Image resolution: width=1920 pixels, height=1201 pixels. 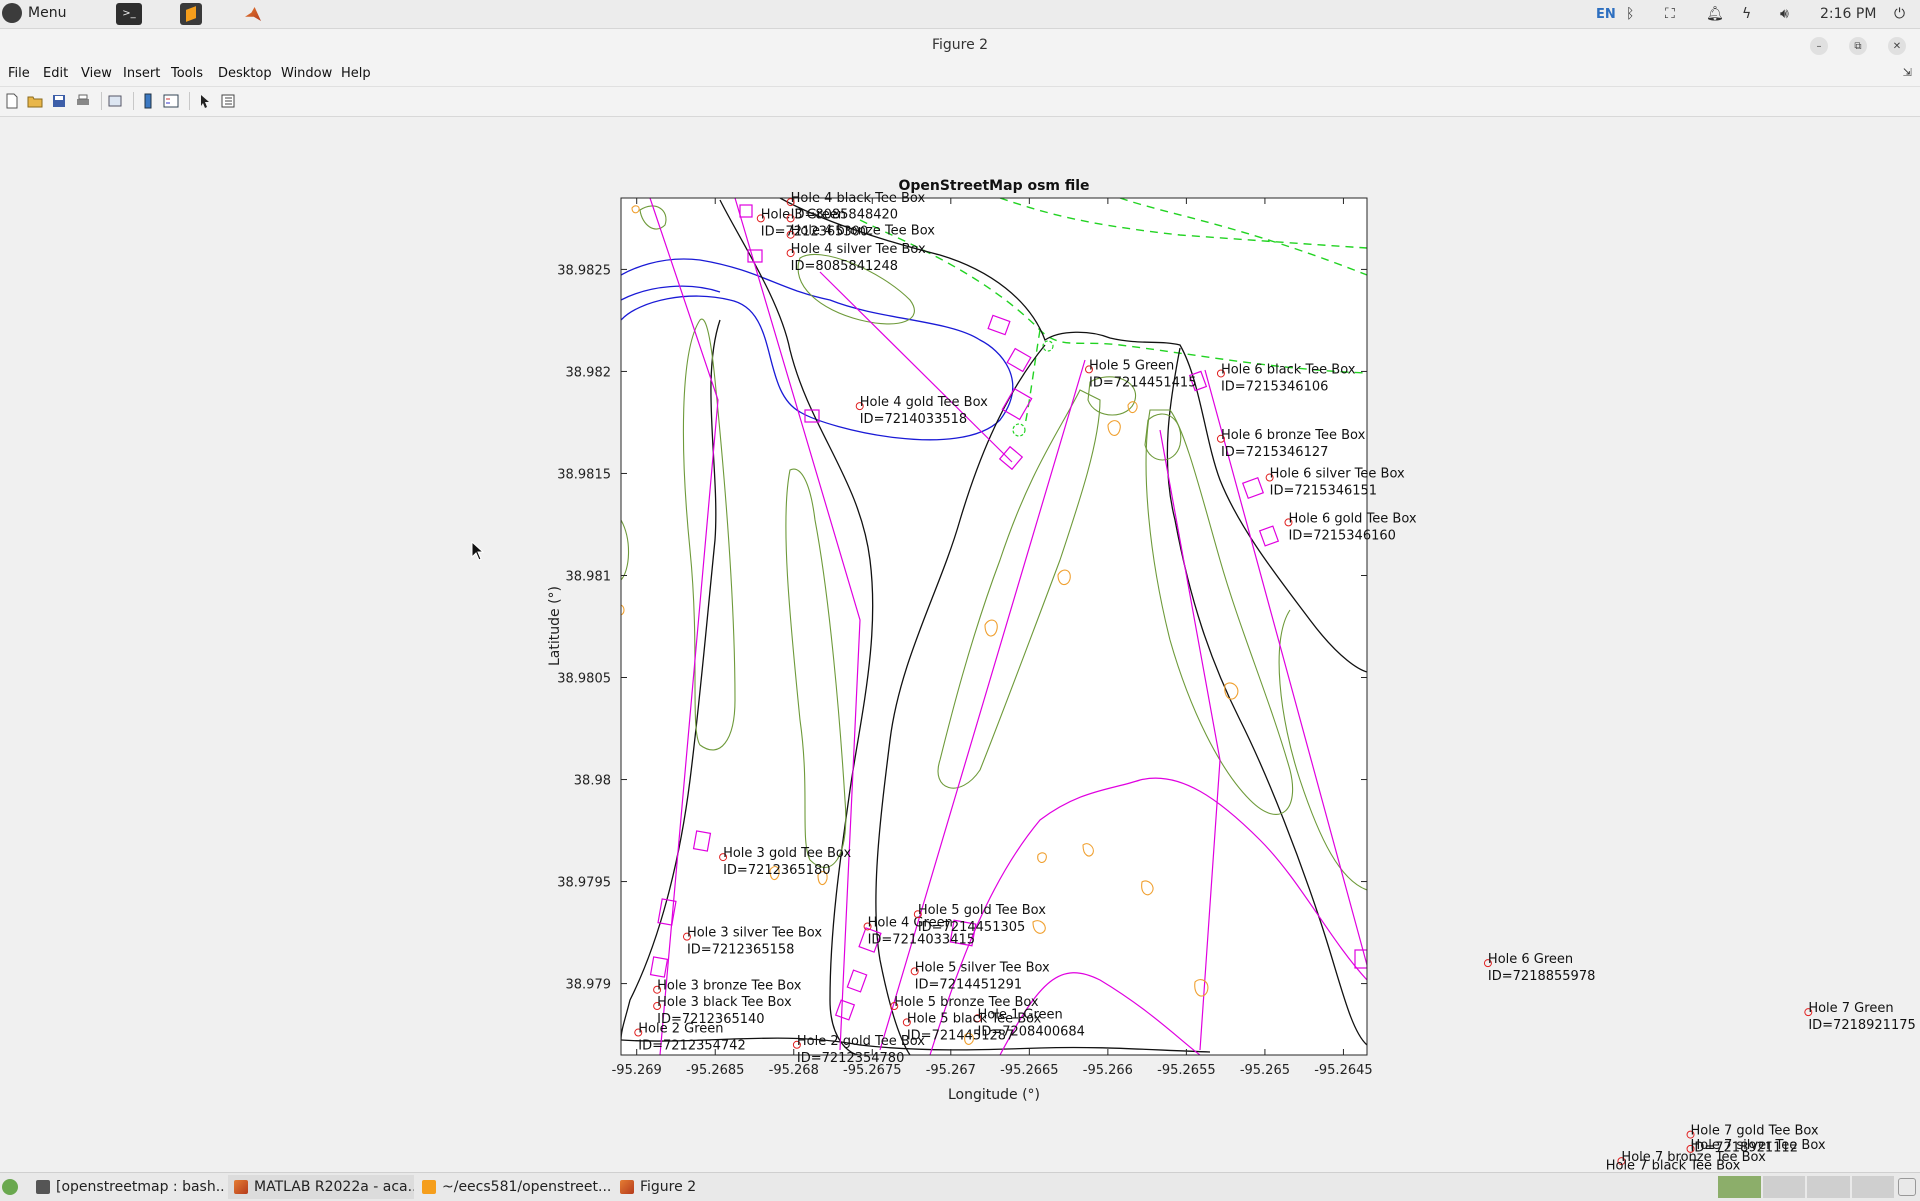 What do you see at coordinates (187, 73) in the screenshot?
I see `menu-tools: Tools` at bounding box center [187, 73].